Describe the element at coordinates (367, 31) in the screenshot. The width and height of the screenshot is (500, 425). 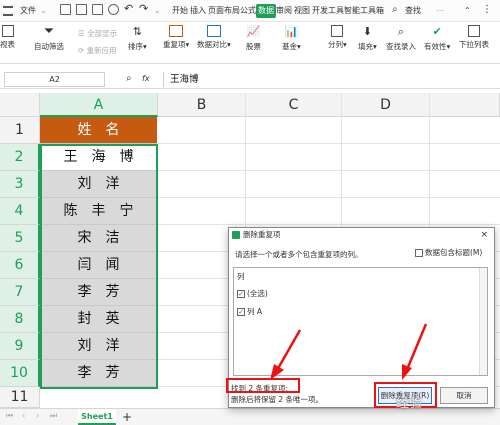
I see `fill-icon: ⬇` at that location.